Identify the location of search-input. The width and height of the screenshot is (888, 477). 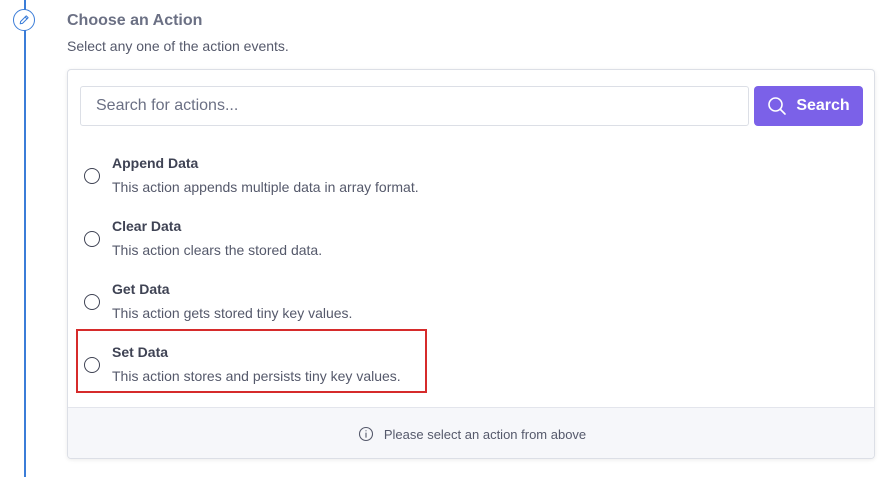
(414, 106).